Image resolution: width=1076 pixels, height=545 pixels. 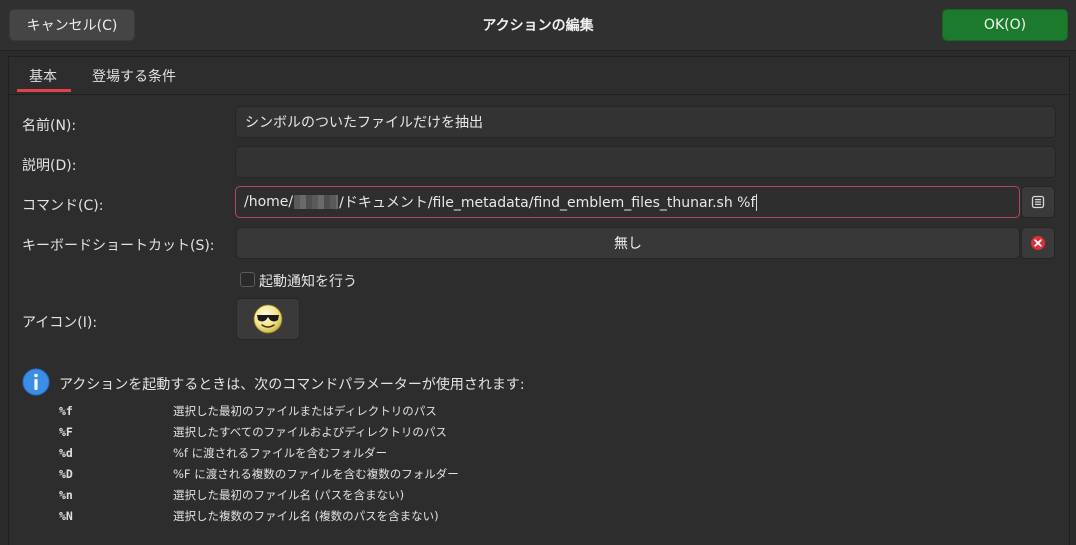 What do you see at coordinates (49, 166) in the screenshot?
I see `description-label: 説明(D):` at bounding box center [49, 166].